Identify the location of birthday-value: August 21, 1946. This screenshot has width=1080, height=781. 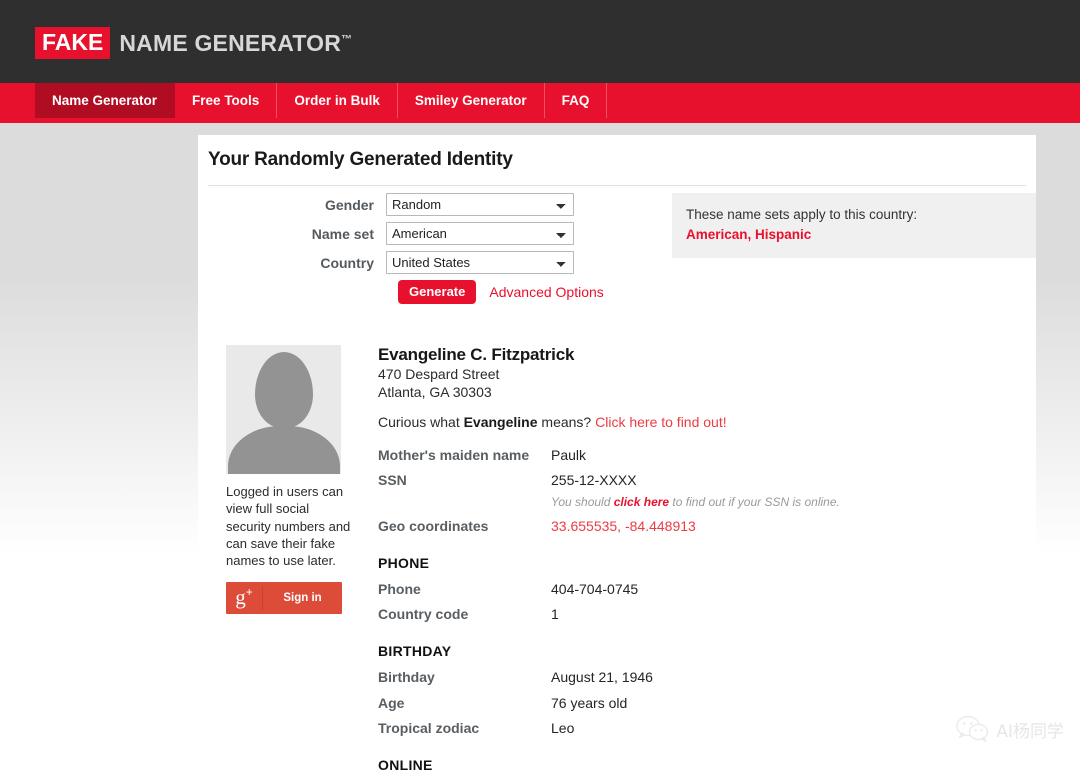
(602, 677).